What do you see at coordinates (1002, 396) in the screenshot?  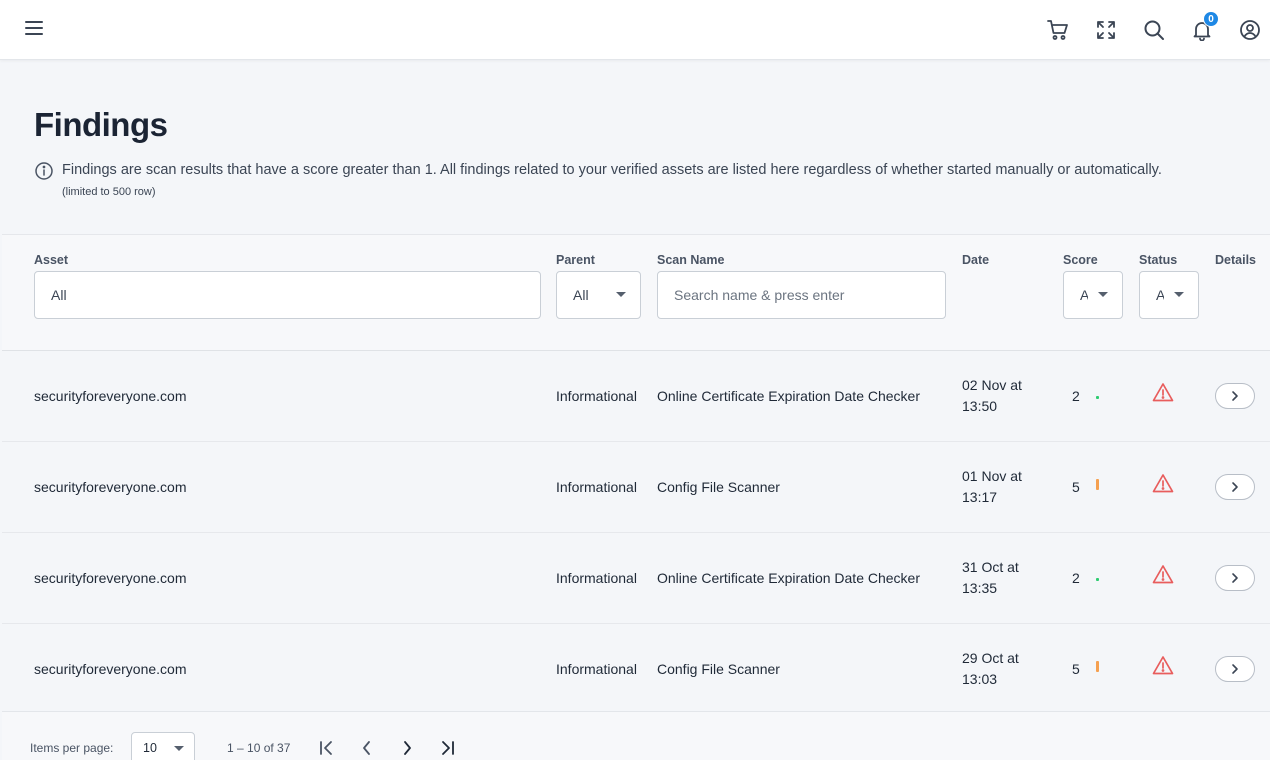 I see `row-date: 02 Nov at 13:50` at bounding box center [1002, 396].